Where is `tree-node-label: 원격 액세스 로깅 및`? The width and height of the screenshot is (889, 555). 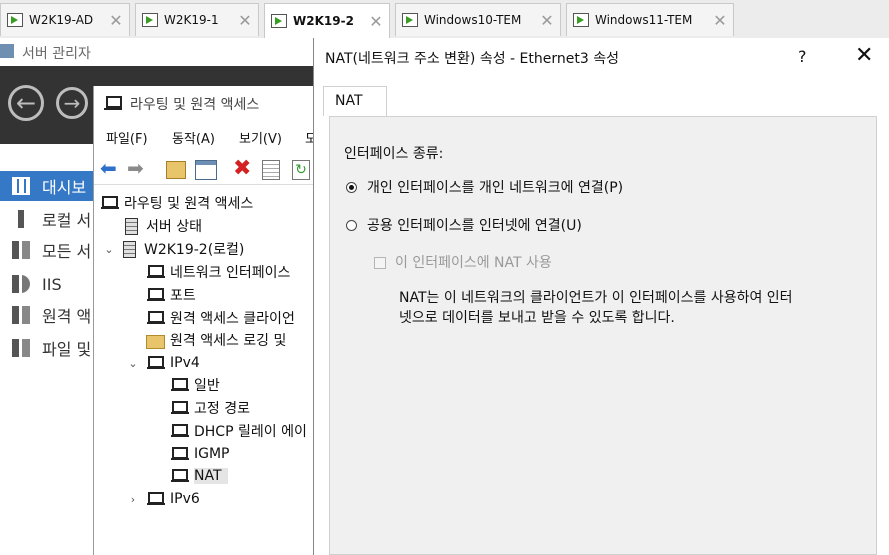 tree-node-label: 원격 액세스 로깅 및 is located at coordinates (228, 341).